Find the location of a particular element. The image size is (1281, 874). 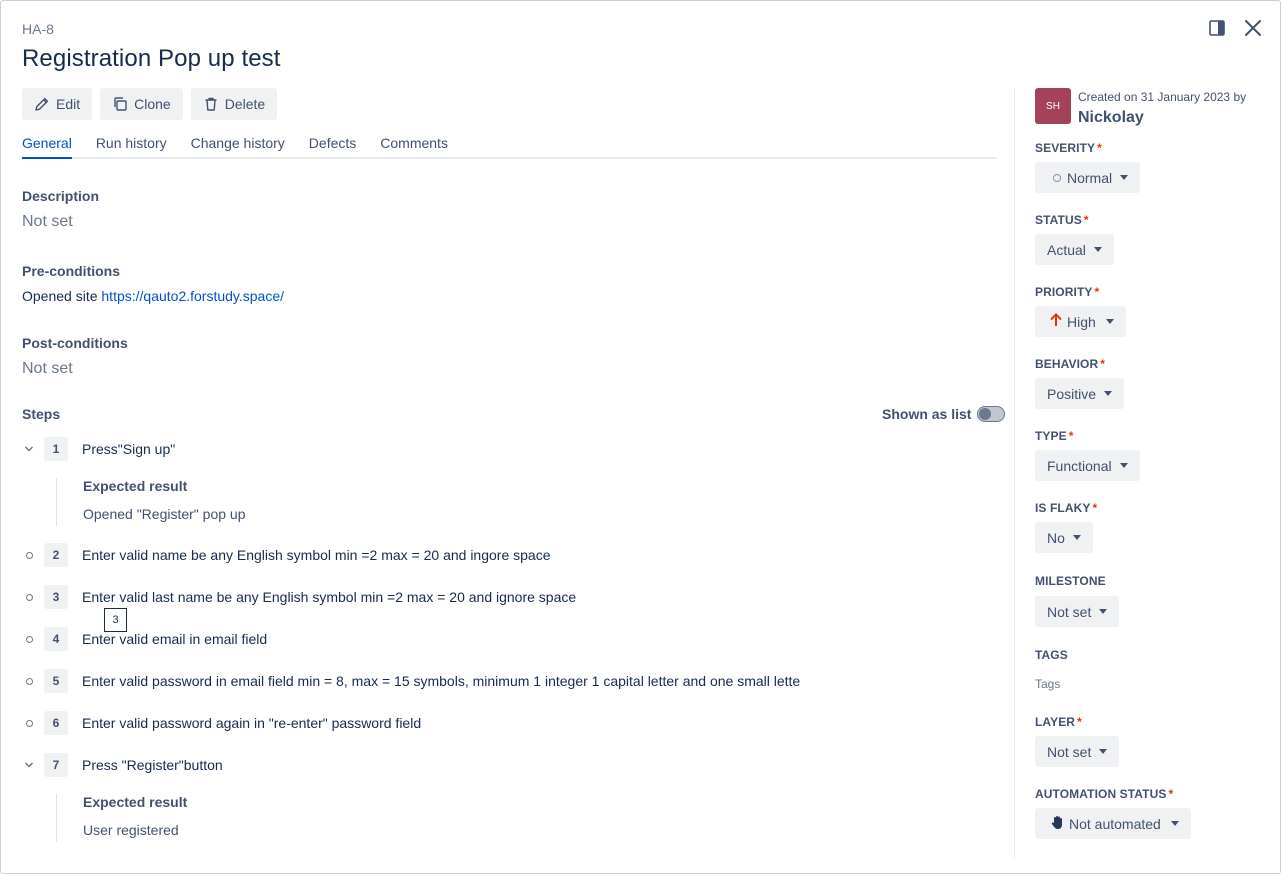

tab-general: General is located at coordinates (47, 146).